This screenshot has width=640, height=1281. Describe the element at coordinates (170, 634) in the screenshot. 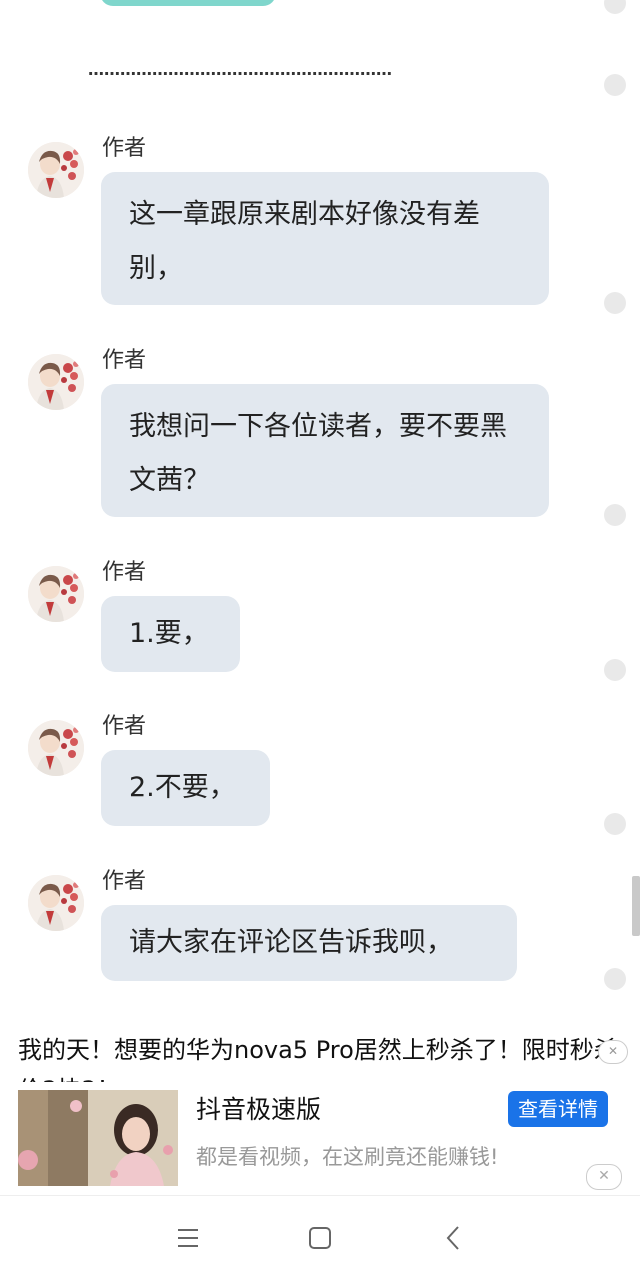

I see `message-bubble: 1.要，` at that location.